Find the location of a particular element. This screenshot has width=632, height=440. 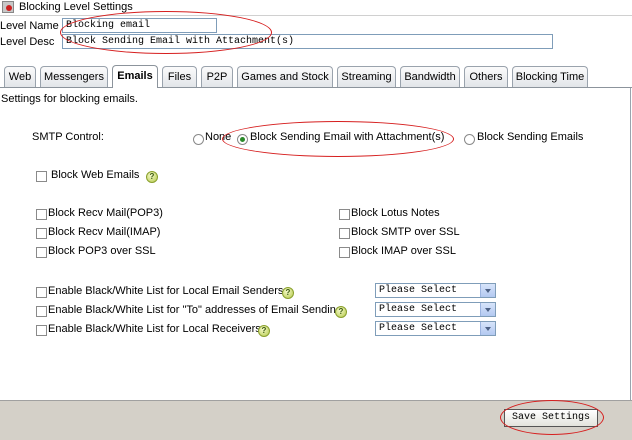

block-pop3-ssl-label: Block POP3 over SSL is located at coordinates (102, 251).